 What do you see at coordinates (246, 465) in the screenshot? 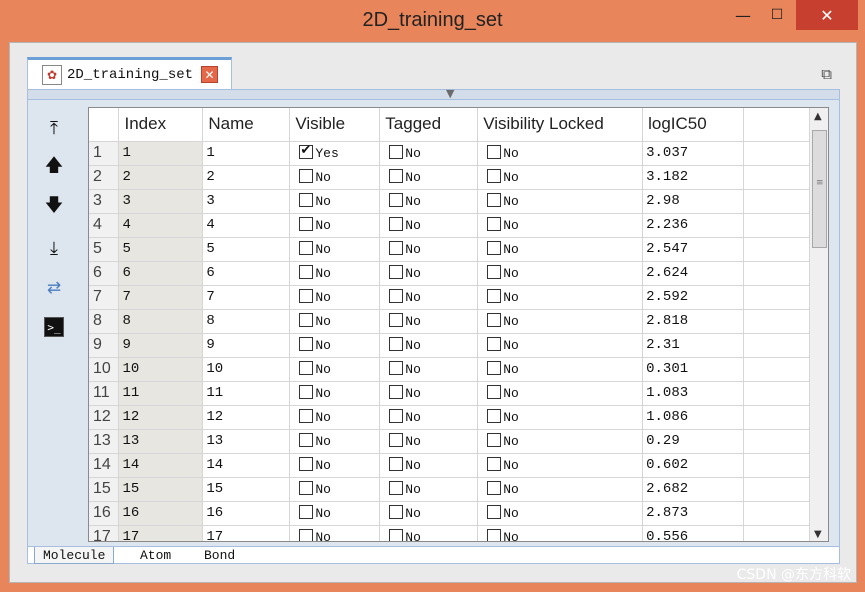
I see `name-cell: 14` at bounding box center [246, 465].